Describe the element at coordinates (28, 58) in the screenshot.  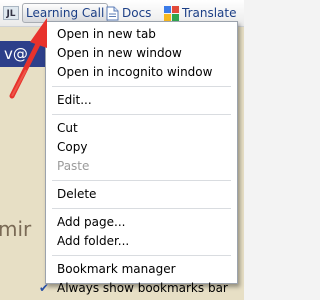
I see `annotation-arrow-icon` at that location.